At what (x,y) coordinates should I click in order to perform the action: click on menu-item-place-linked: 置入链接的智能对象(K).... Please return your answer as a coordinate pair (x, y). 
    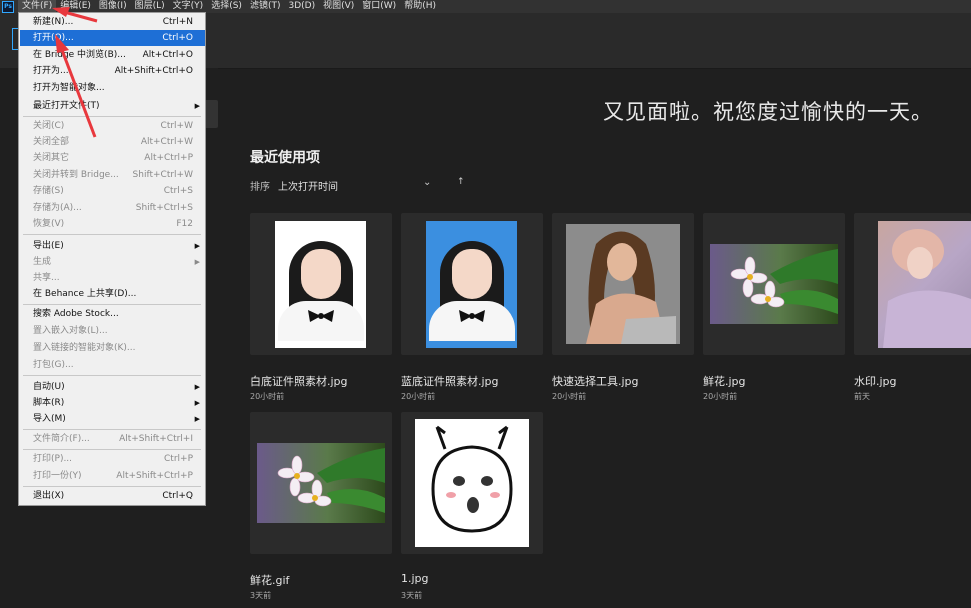
    Looking at the image, I should click on (112, 348).